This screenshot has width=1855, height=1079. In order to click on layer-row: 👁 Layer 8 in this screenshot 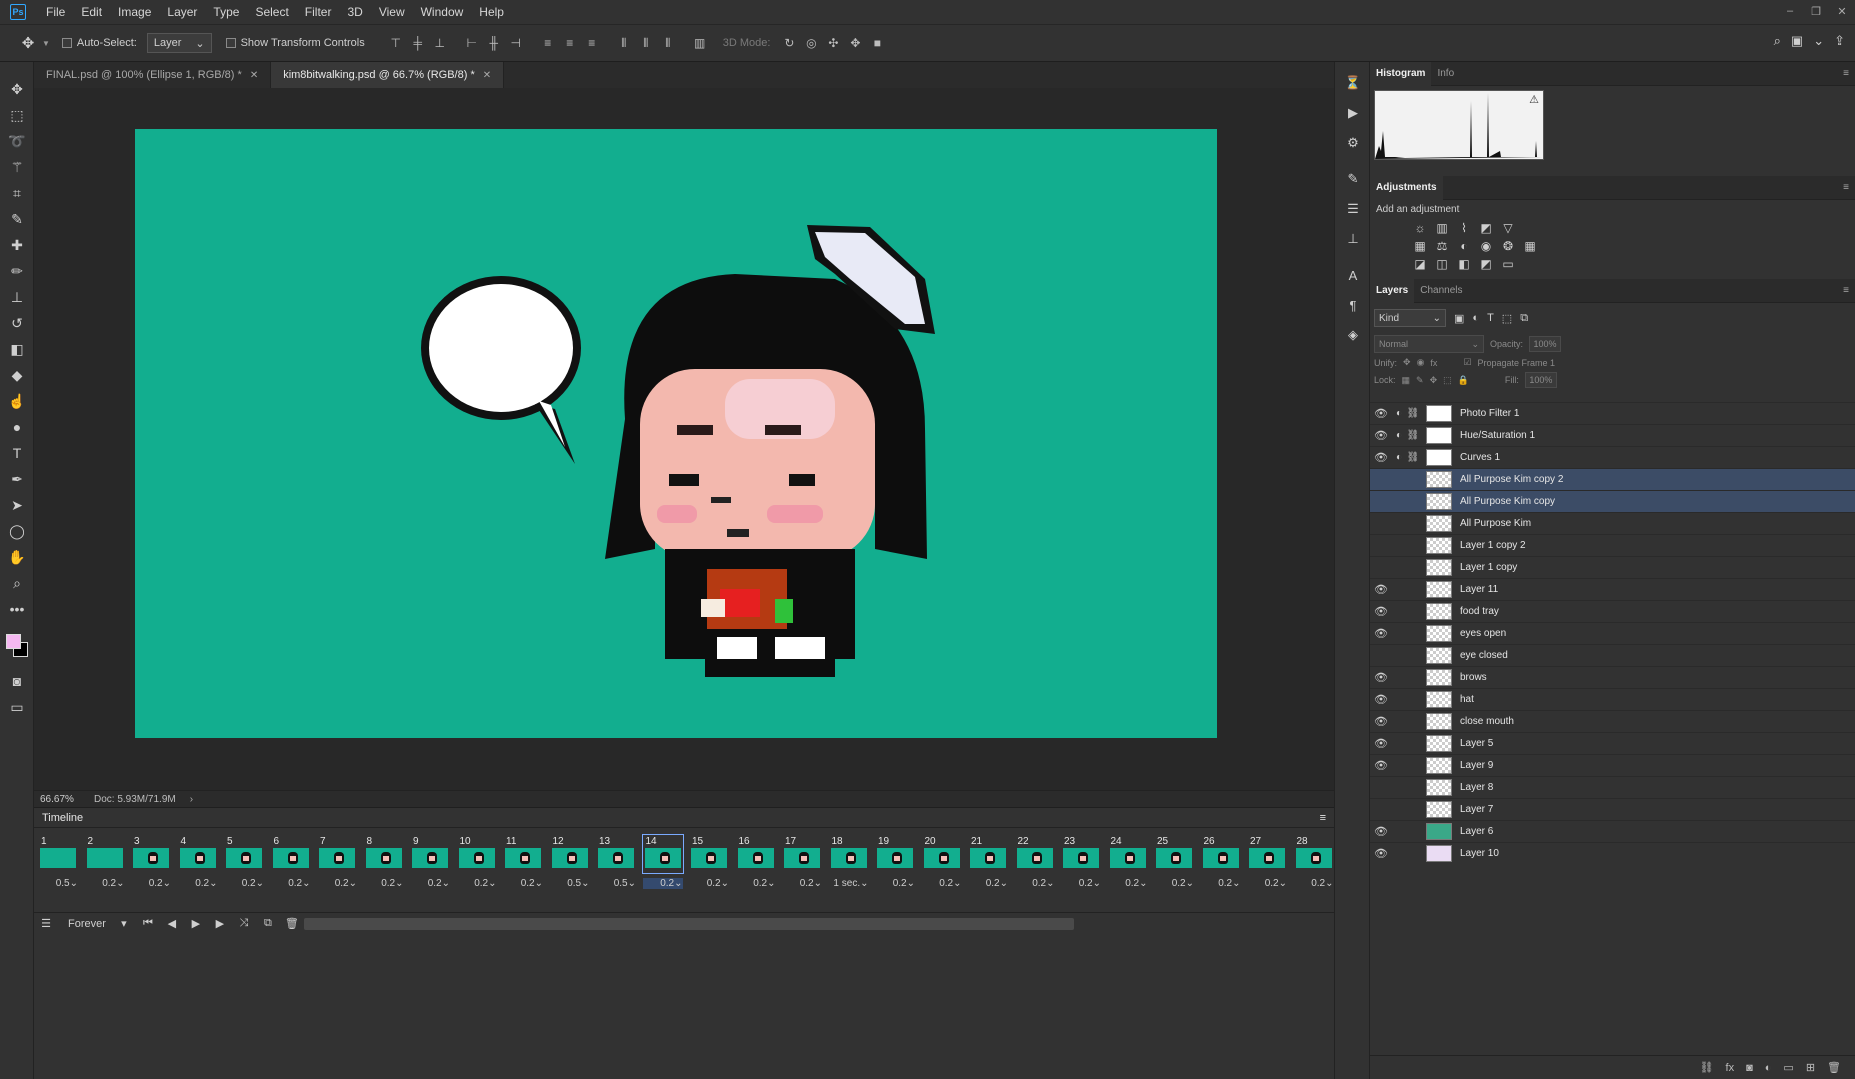, I will do `click(1612, 787)`.